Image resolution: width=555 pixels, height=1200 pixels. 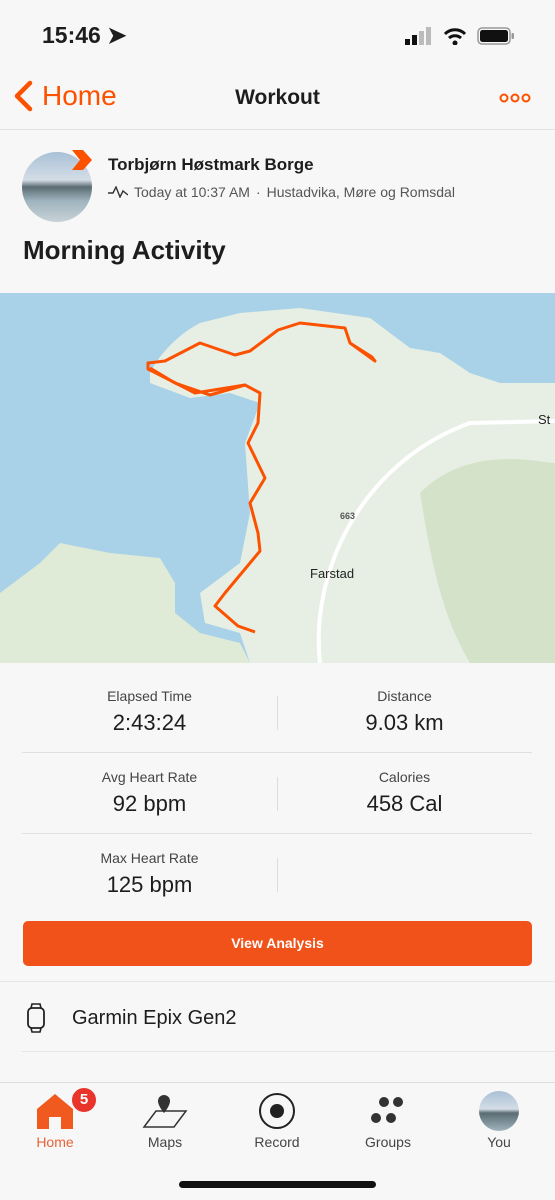 I want to click on town-label: Farstad, so click(x=332, y=573).